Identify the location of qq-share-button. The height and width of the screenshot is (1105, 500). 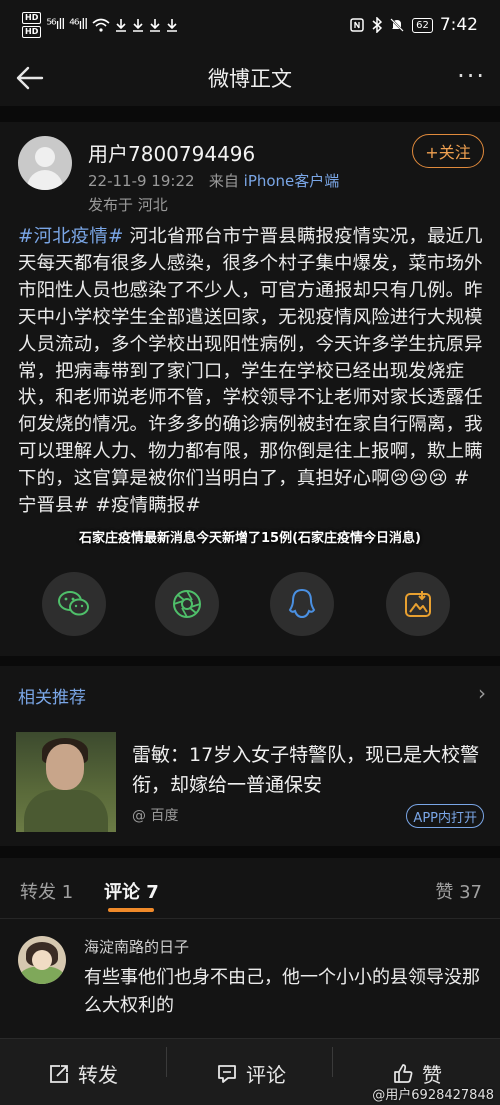
(302, 604).